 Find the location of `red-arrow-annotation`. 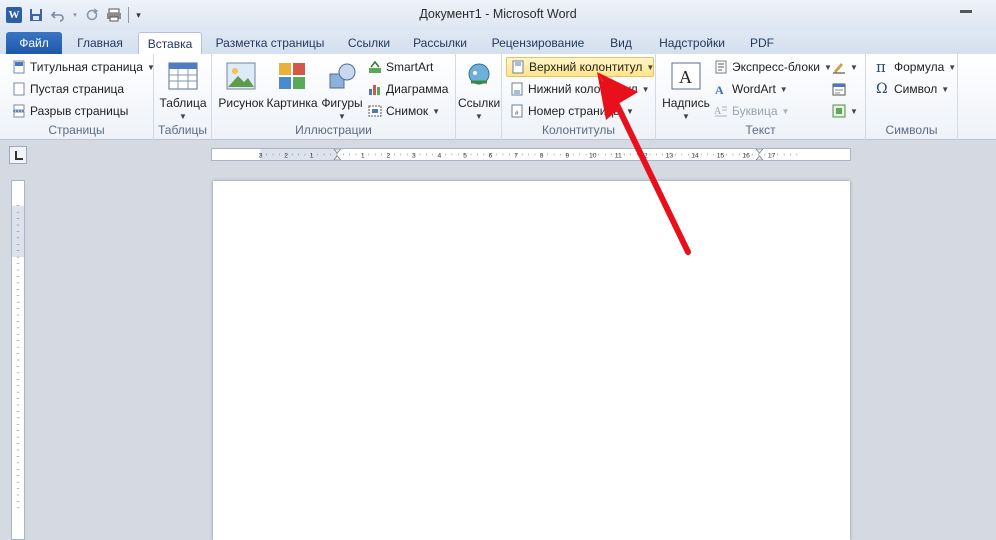

red-arrow-annotation is located at coordinates (644, 163).